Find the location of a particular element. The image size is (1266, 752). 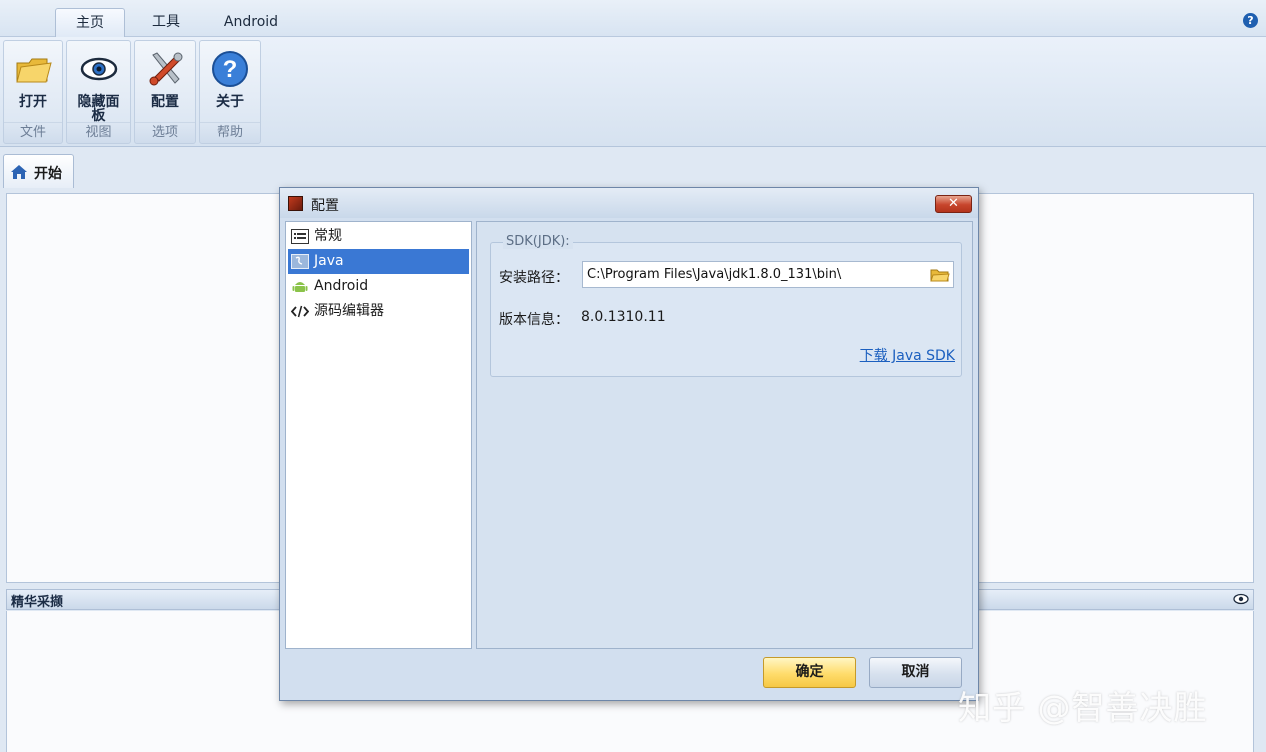

watermark: 知乎 @智善决胜 is located at coordinates (1083, 707).